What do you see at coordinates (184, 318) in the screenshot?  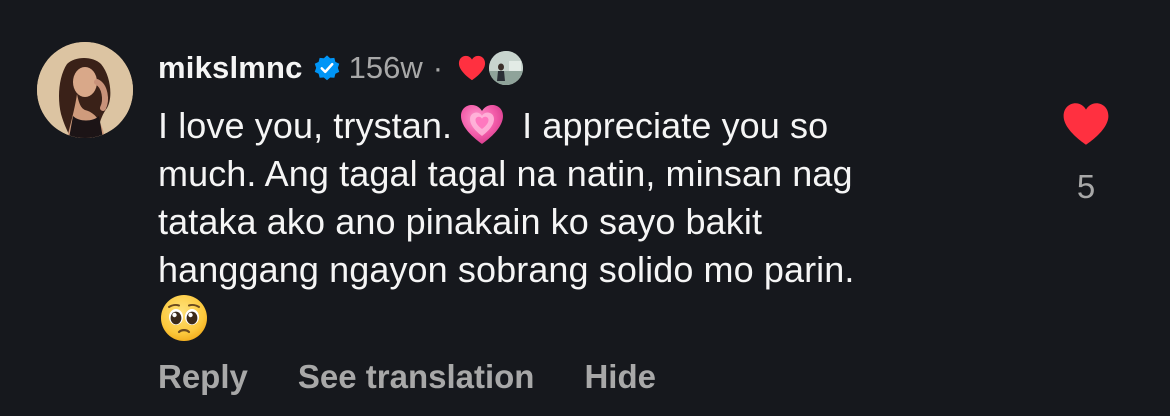 I see `pleading-face-emoji` at bounding box center [184, 318].